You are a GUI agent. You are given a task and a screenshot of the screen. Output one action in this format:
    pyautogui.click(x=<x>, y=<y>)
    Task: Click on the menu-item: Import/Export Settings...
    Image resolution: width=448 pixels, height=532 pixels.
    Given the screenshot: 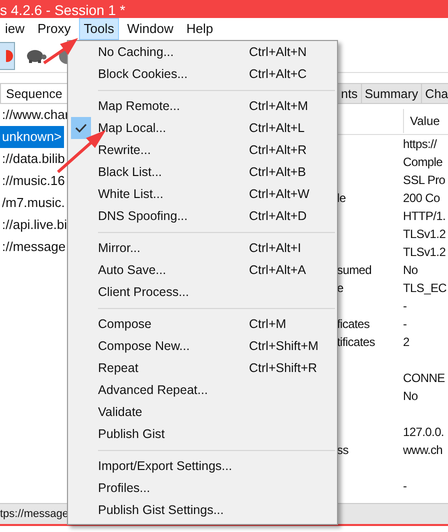 What is the action you would take?
    pyautogui.click(x=202, y=466)
    